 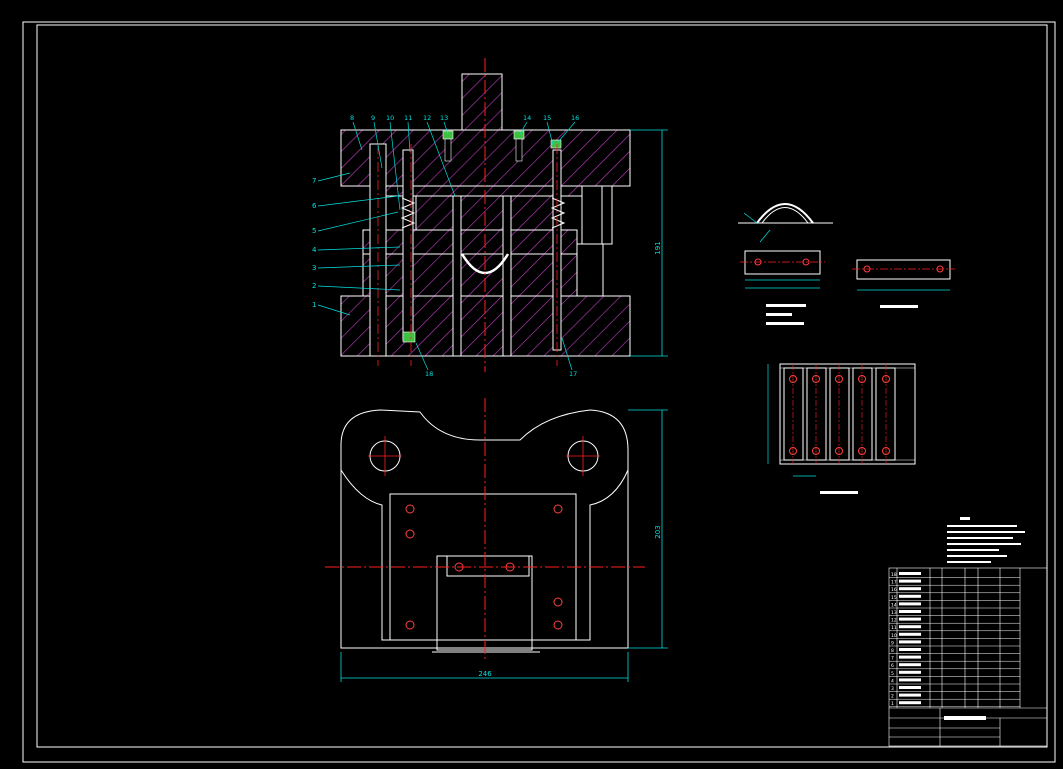 I want to click on plan-height-dim: 203, so click(x=658, y=531).